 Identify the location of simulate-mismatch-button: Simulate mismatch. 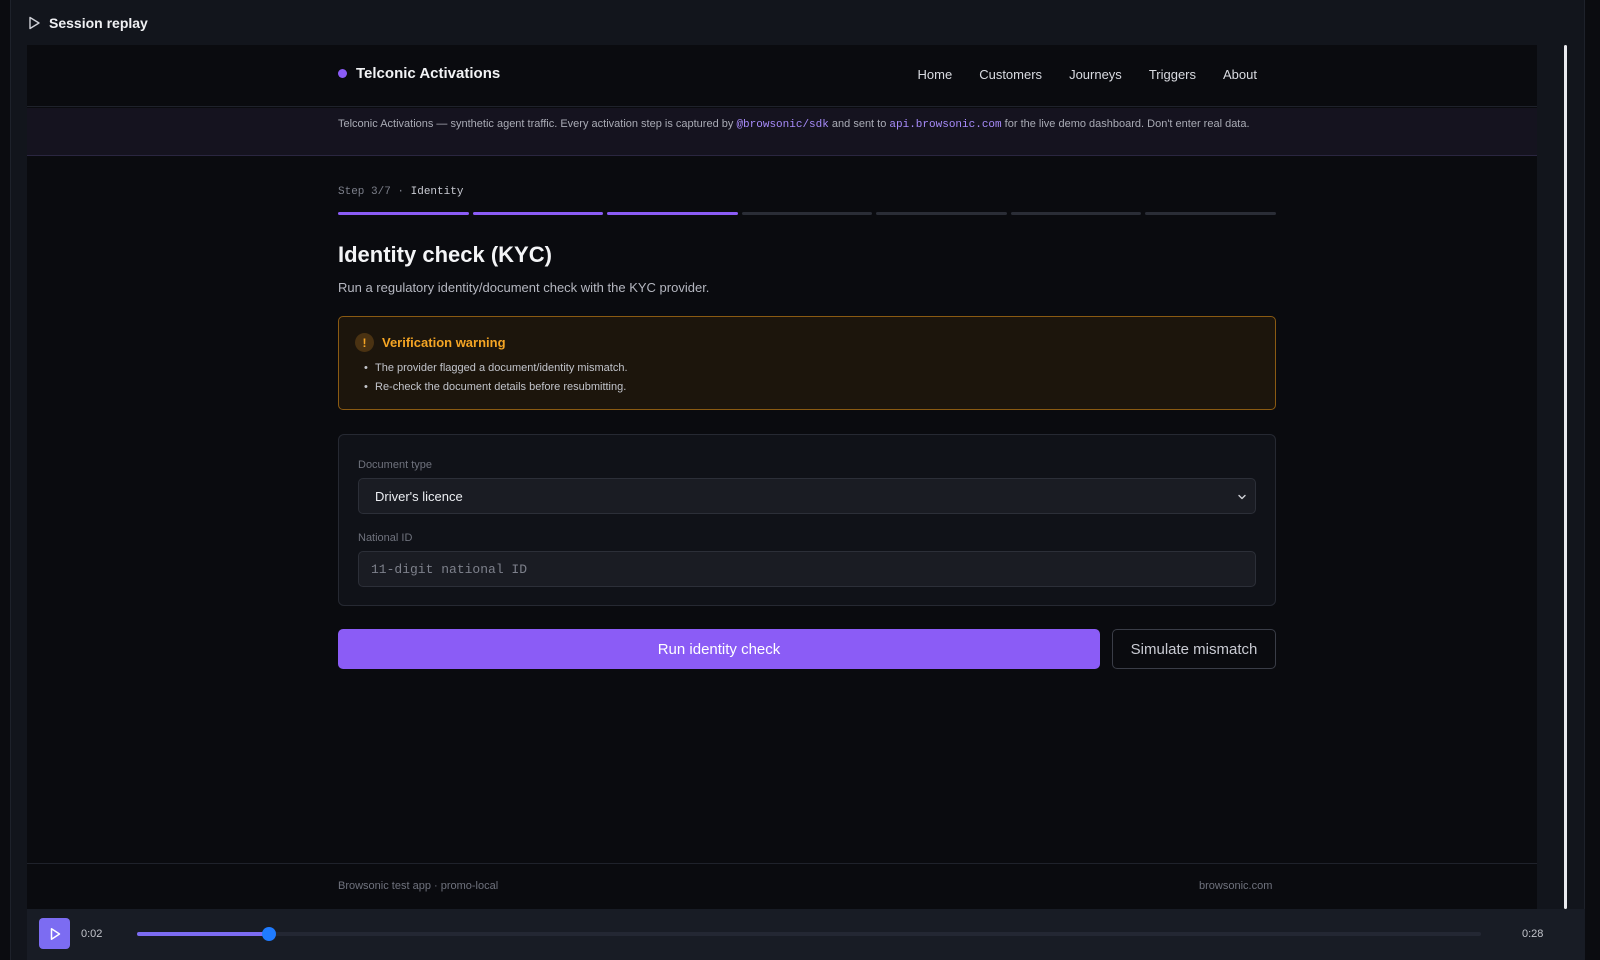
(1194, 649).